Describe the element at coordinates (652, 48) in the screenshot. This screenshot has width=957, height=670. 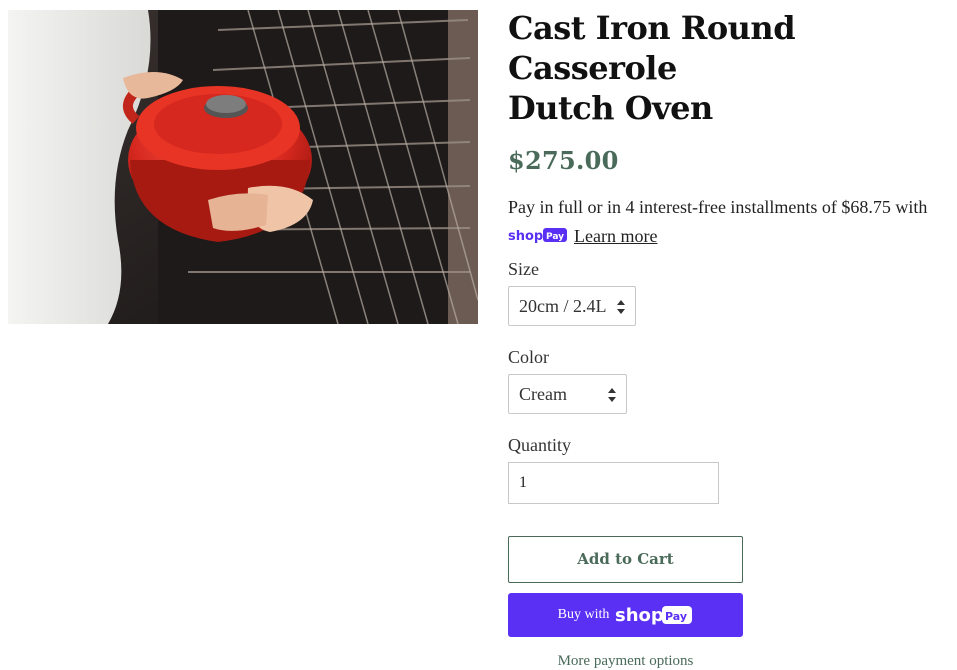
I see `product-title-line-1: Cast Iron Round Casserole` at that location.